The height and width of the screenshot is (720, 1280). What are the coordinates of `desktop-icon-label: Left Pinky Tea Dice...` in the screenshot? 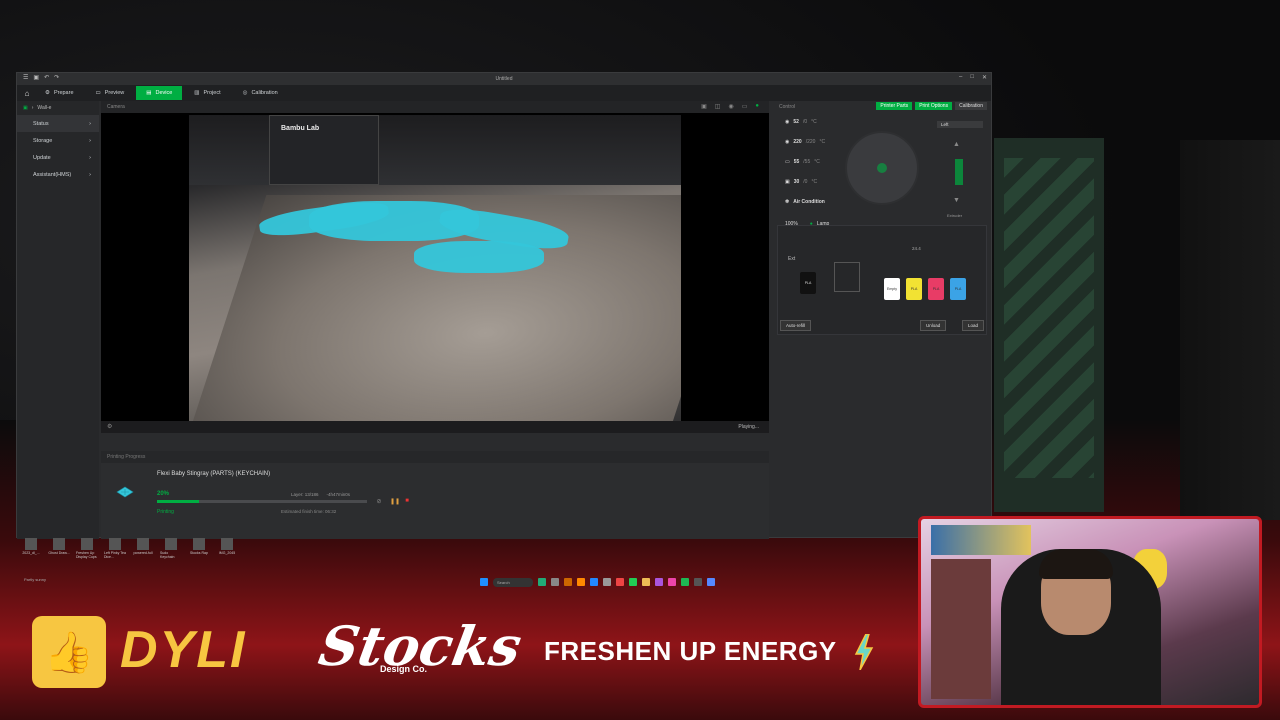 It's located at (115, 555).